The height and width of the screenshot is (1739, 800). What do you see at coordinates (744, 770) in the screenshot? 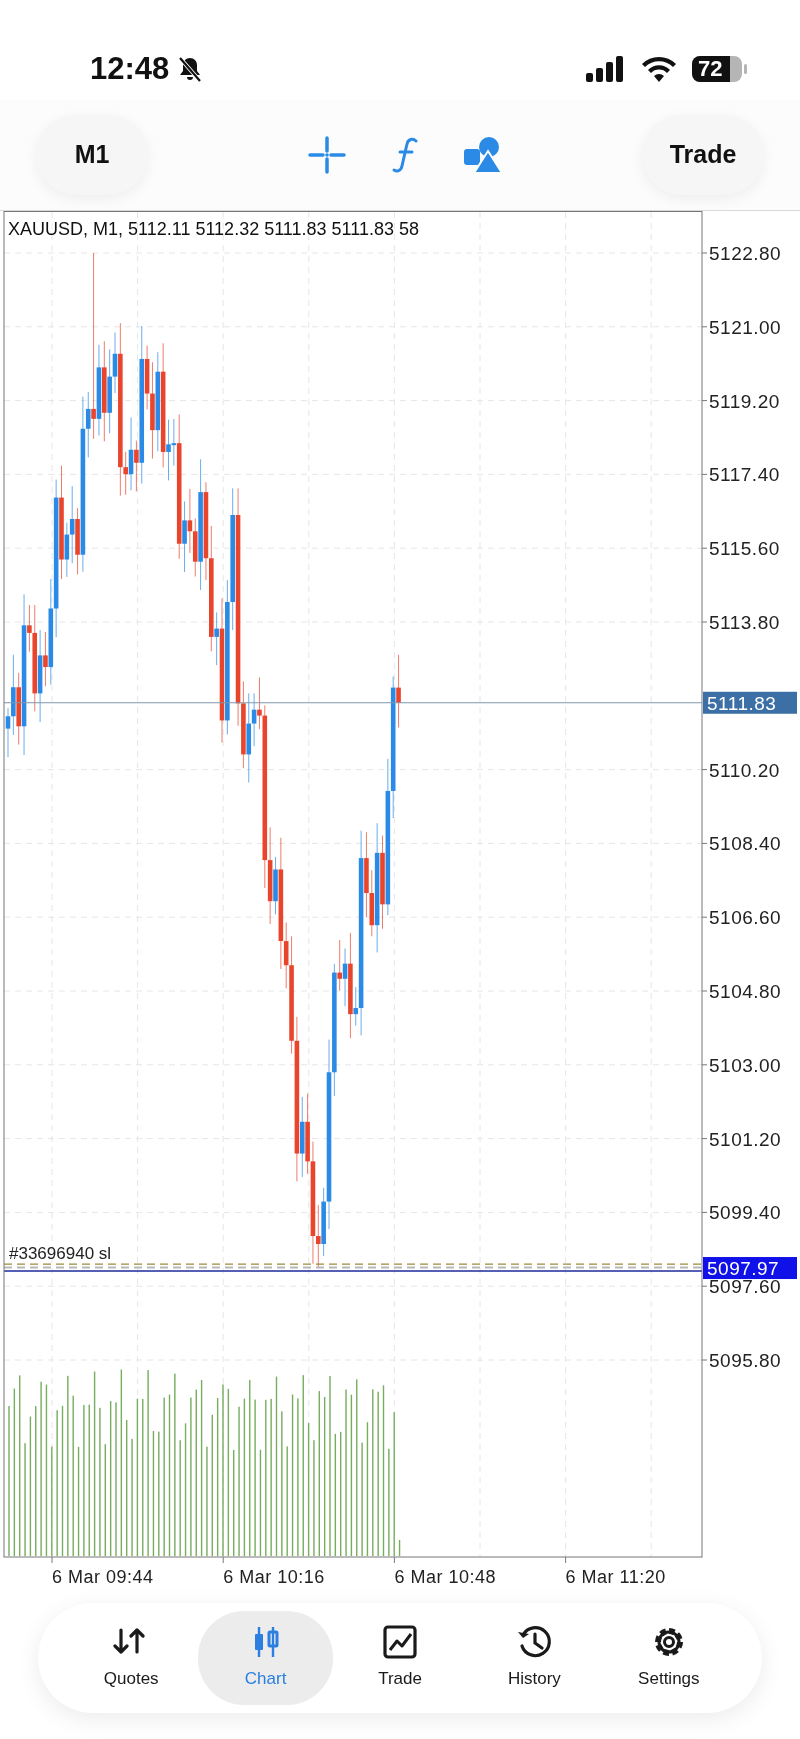
I see `price-label: 5110.20` at bounding box center [744, 770].